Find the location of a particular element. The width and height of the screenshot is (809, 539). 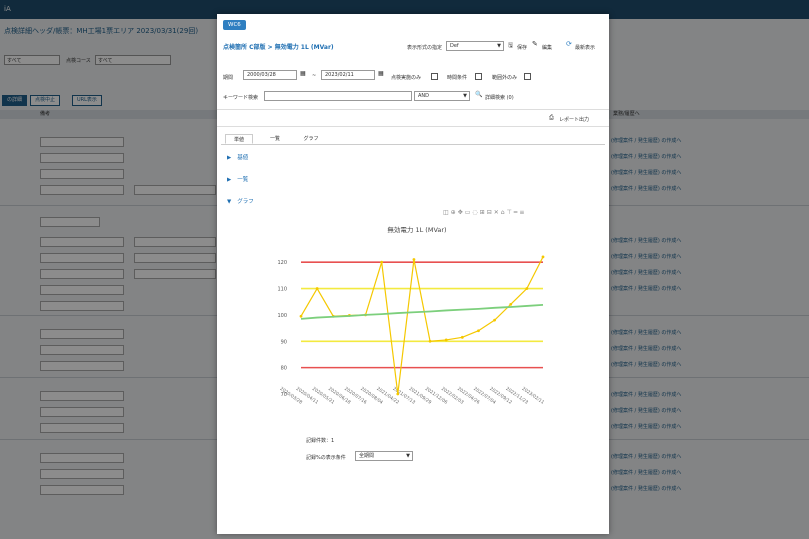

threshold-lines is located at coordinates (422, 315).